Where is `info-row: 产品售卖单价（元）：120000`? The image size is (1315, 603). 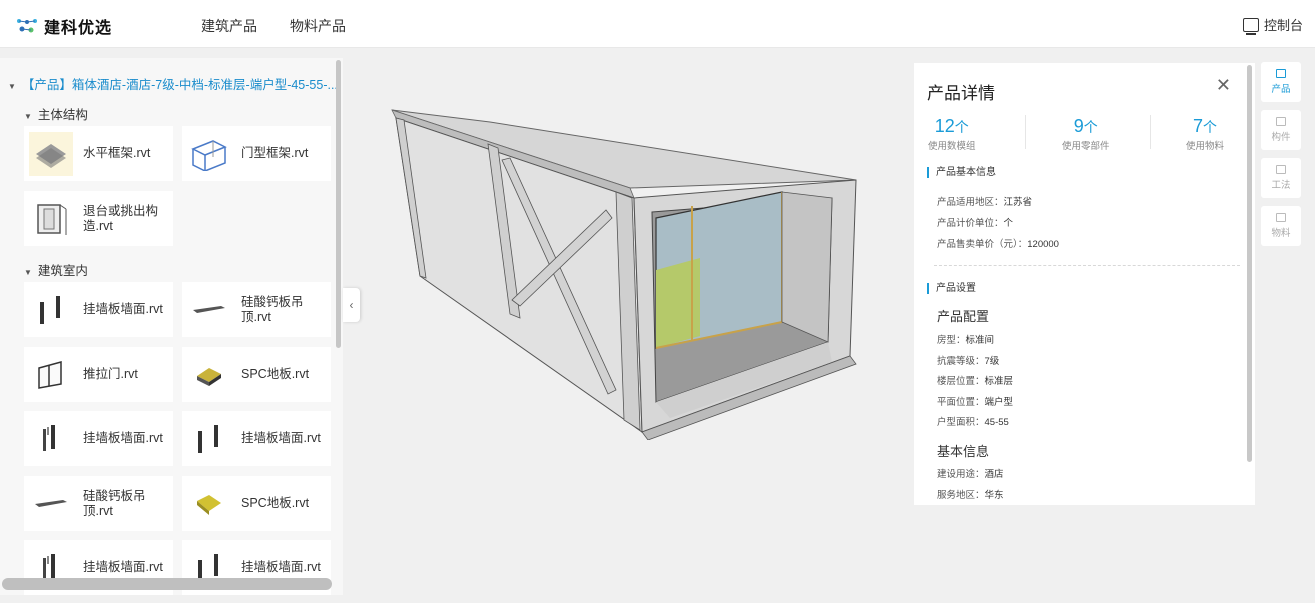
info-row: 产品售卖单价（元）：120000 is located at coordinates (998, 244).